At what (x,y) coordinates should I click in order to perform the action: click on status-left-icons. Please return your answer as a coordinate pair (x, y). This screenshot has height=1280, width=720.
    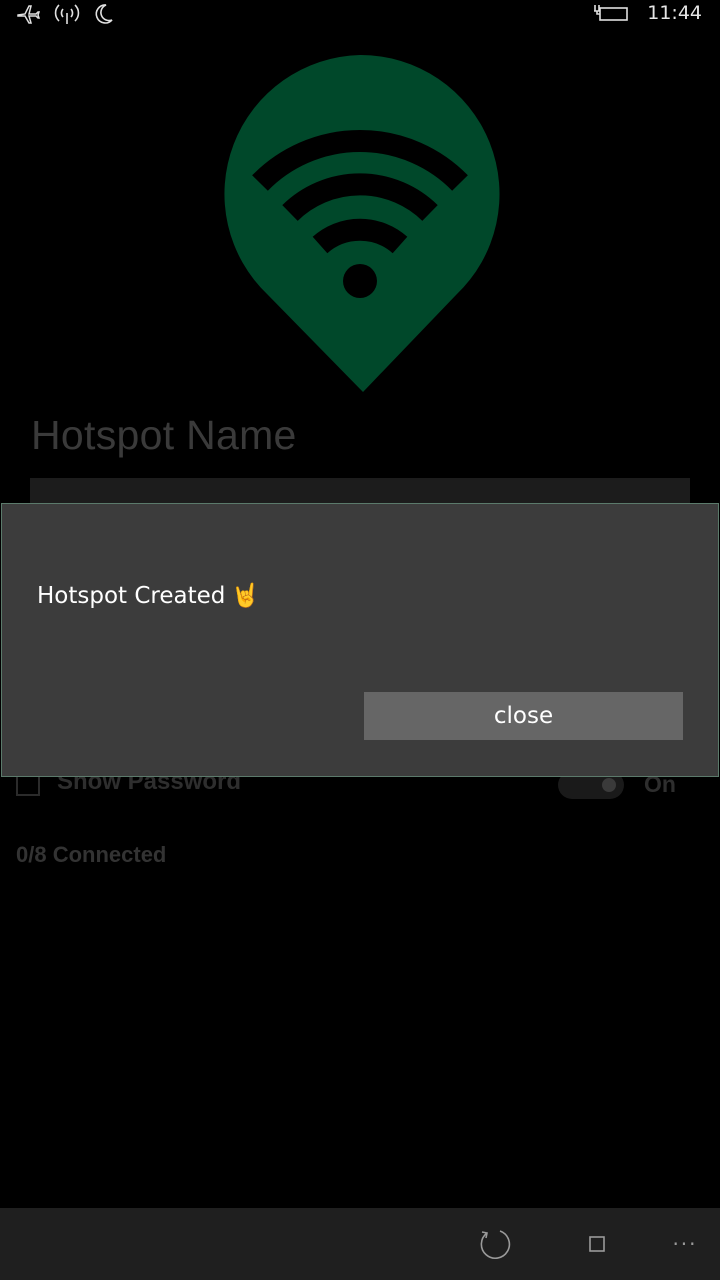
    Looking at the image, I should click on (65, 14).